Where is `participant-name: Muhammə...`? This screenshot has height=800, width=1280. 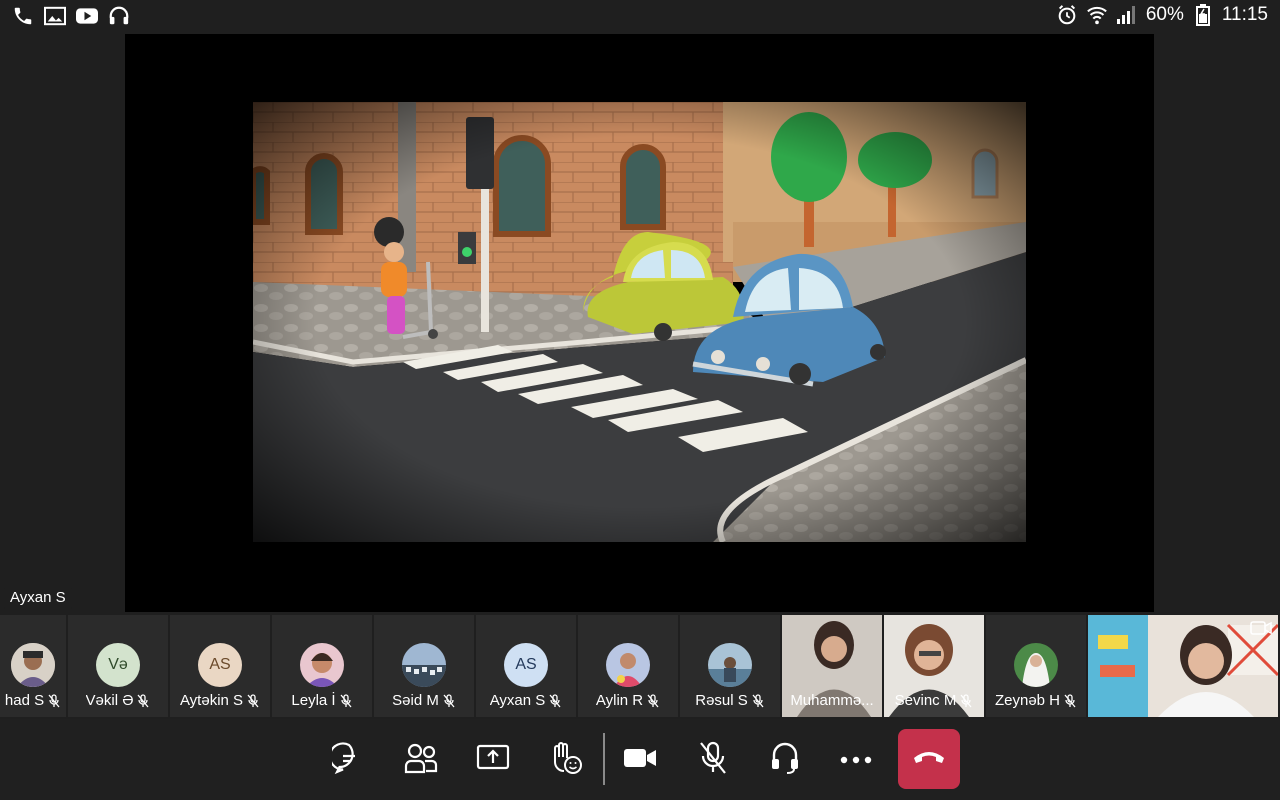 participant-name: Muhammə... is located at coordinates (832, 700).